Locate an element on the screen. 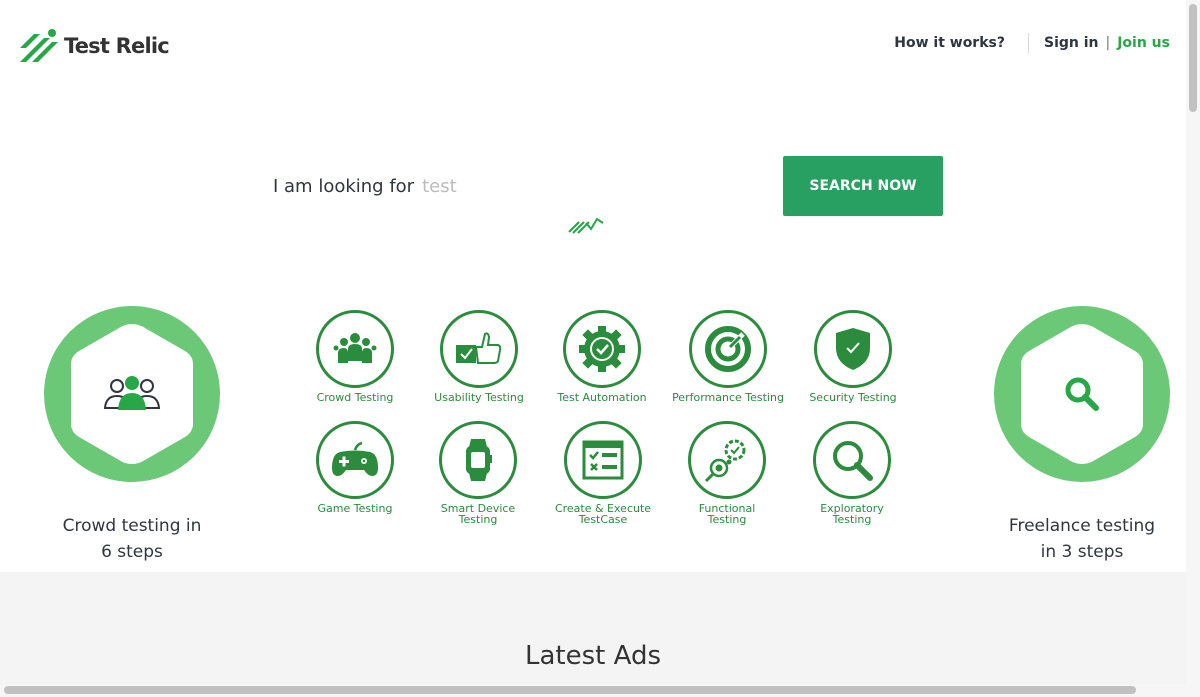 This screenshot has height=697, width=1200. category-label: Performance Testing is located at coordinates (728, 397).